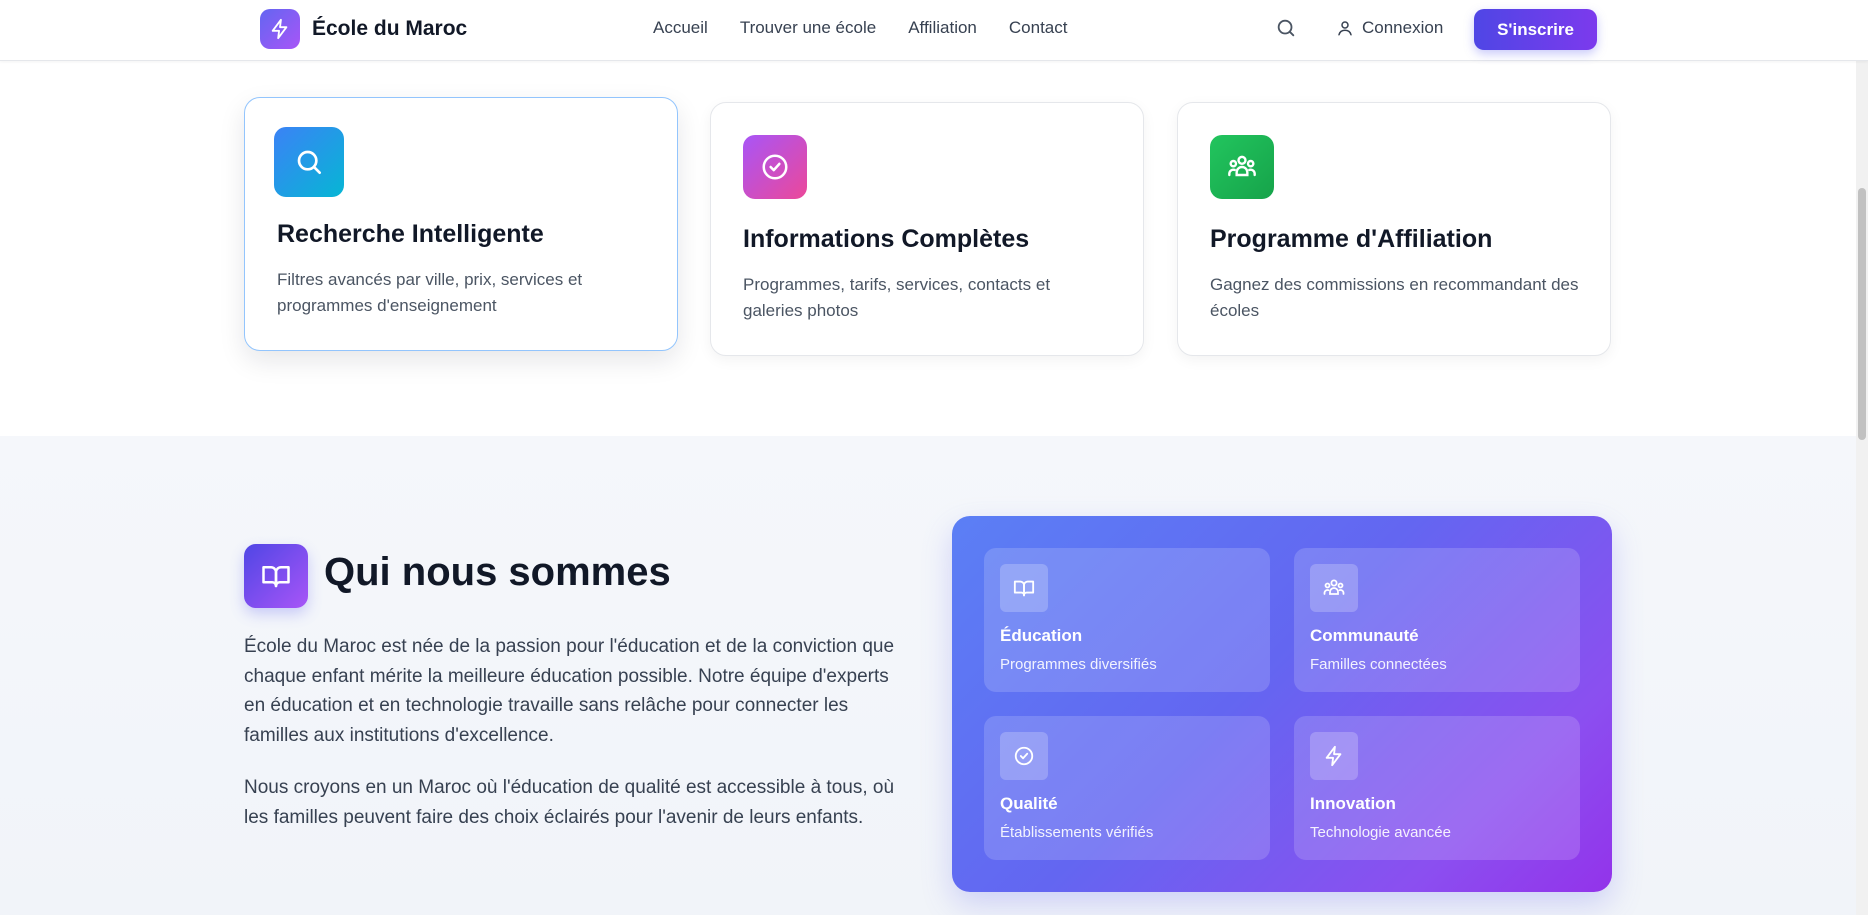  Describe the element at coordinates (1029, 803) in the screenshot. I see `tile-title: Qualité` at that location.